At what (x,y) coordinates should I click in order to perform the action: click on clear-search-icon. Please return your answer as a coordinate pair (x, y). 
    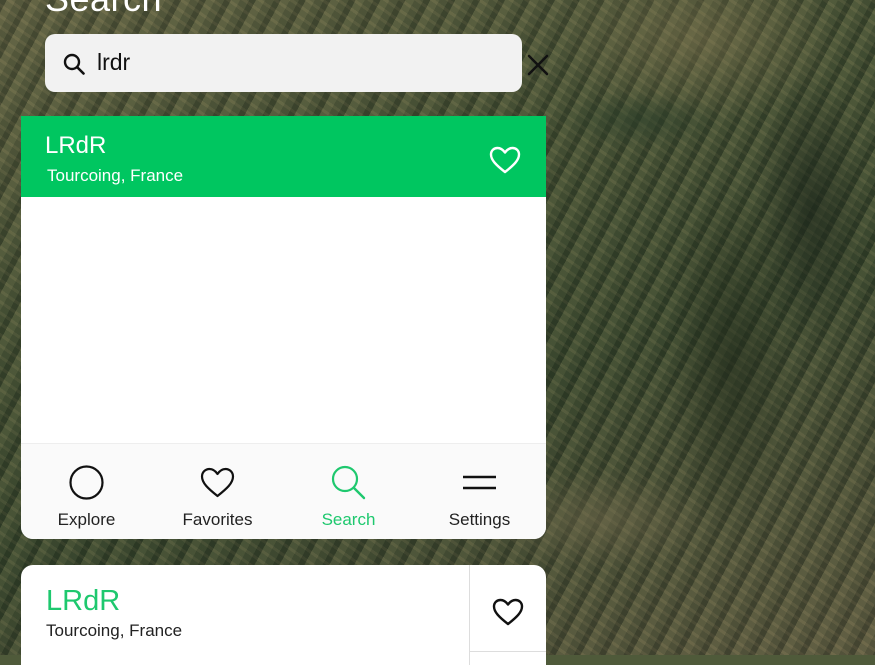
    Looking at the image, I should click on (538, 65).